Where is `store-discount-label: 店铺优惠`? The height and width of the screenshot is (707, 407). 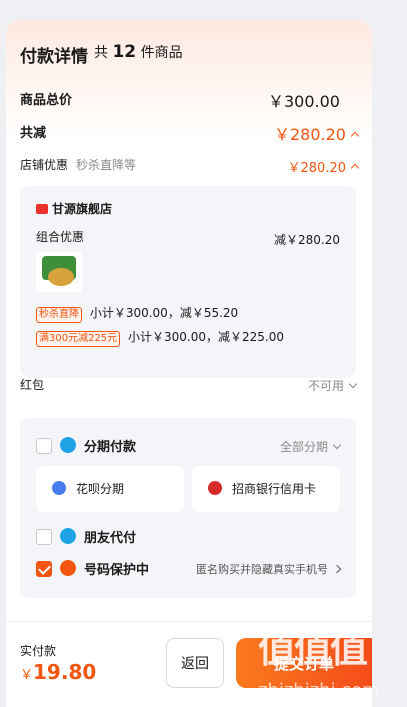
store-discount-label: 店铺优惠 is located at coordinates (44, 165).